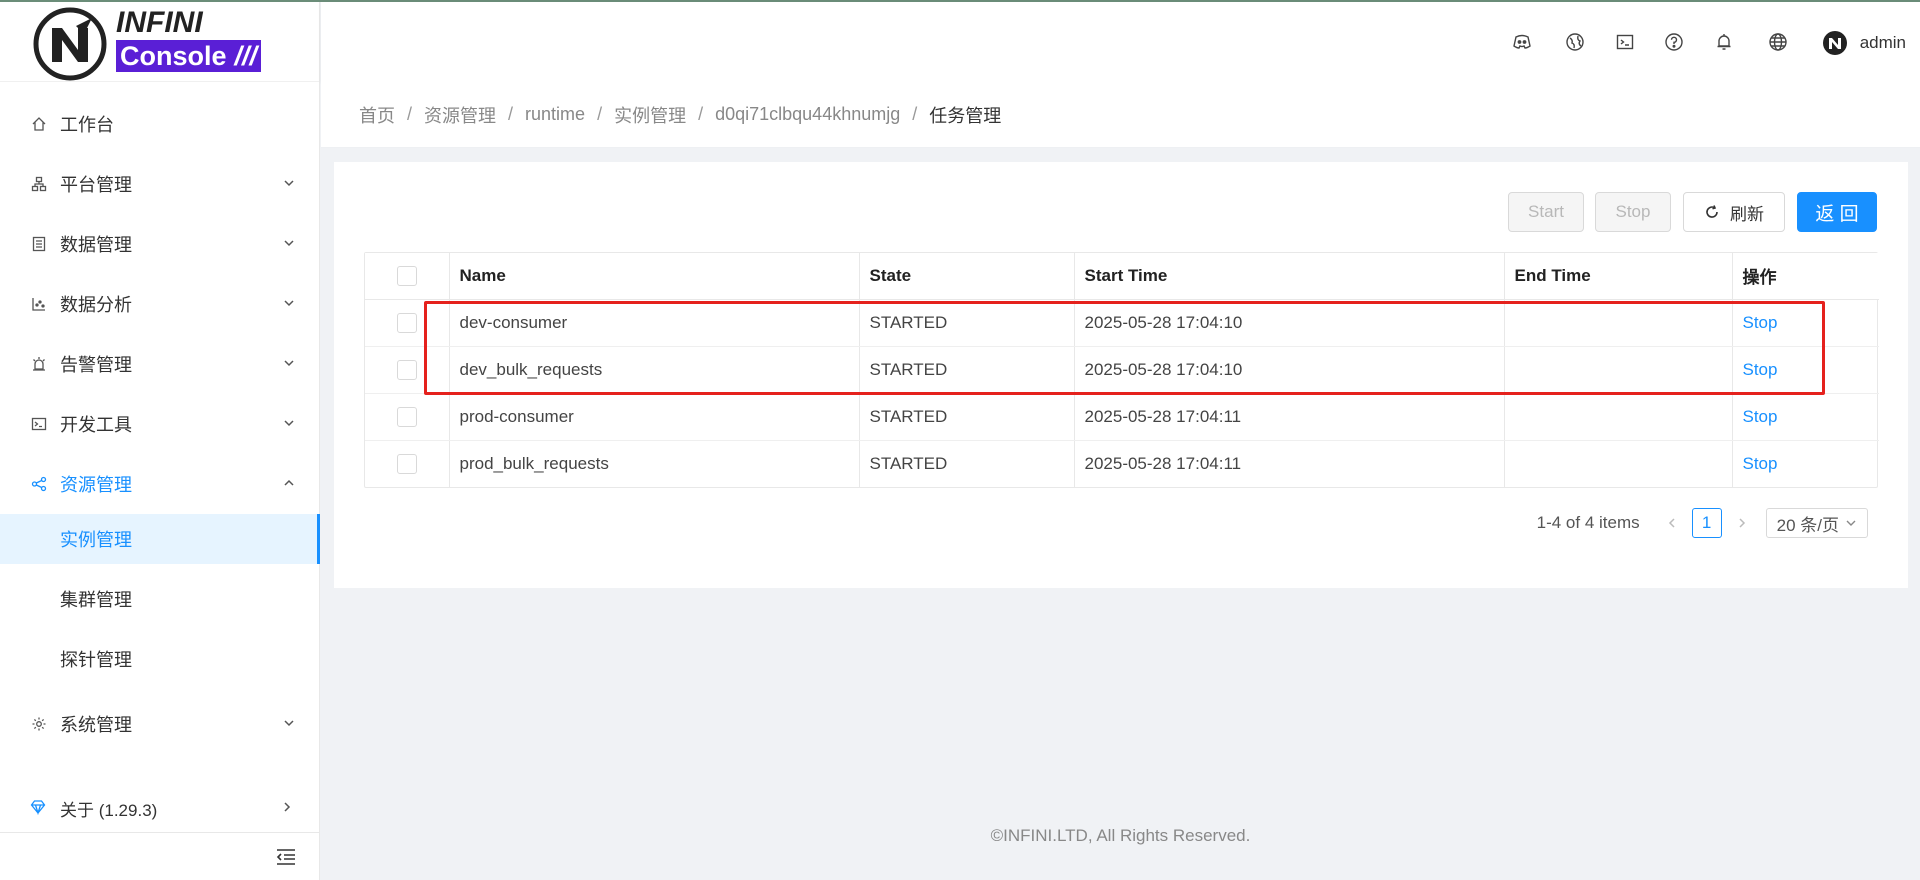 The image size is (1920, 880). Describe the element at coordinates (1712, 211) in the screenshot. I see `reload-icon` at that location.